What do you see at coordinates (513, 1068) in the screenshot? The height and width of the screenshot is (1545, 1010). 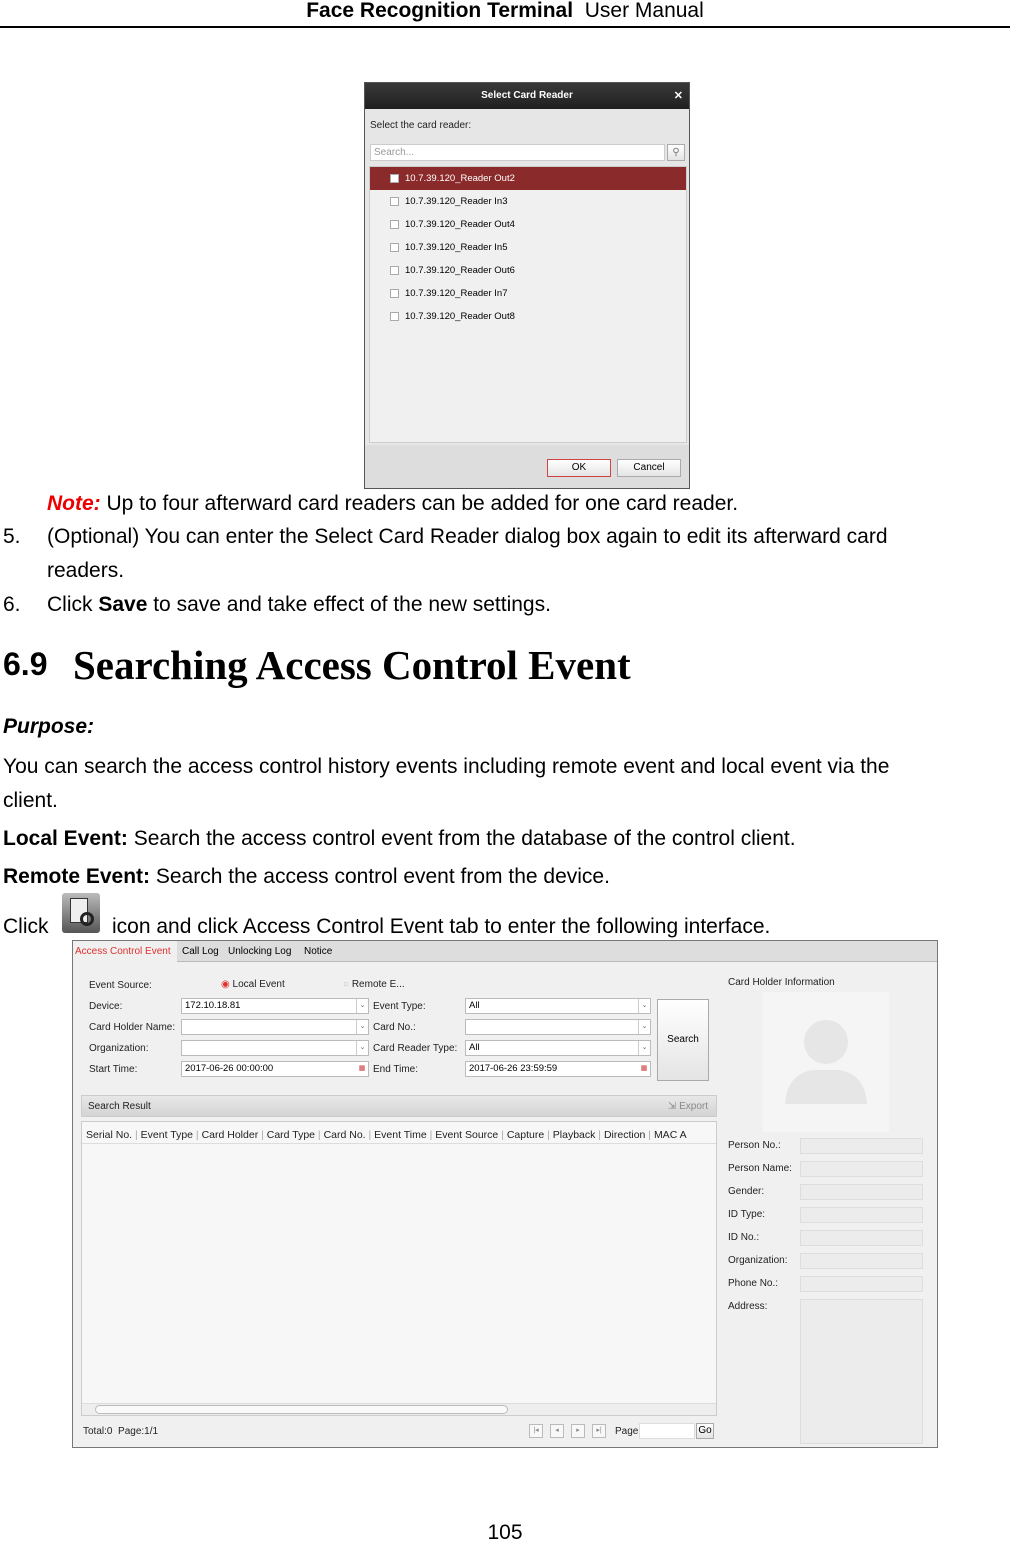 I see `end-time-value: 2017-06-26 23:59:59` at bounding box center [513, 1068].